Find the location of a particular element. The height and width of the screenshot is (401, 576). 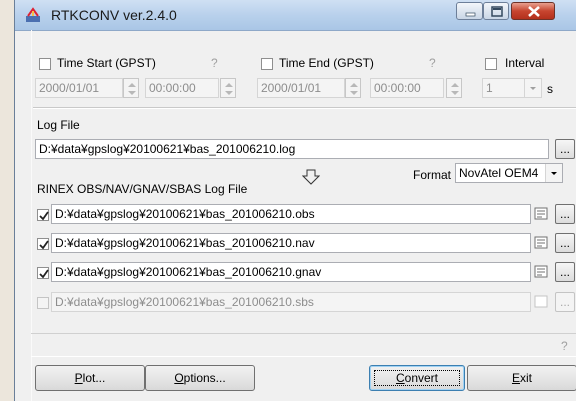

time-end-time-spin is located at coordinates (454, 88).